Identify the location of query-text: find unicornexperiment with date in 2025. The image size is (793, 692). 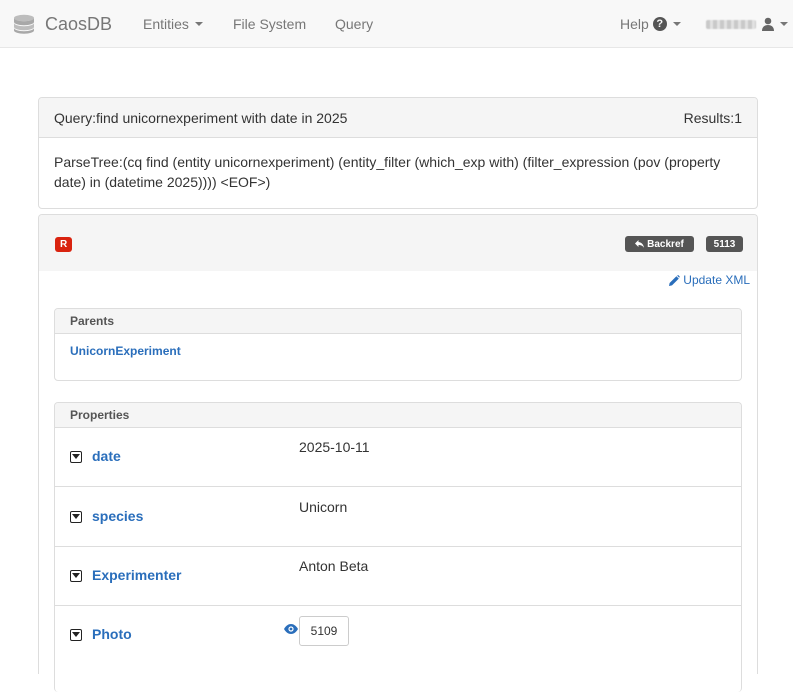
(222, 117).